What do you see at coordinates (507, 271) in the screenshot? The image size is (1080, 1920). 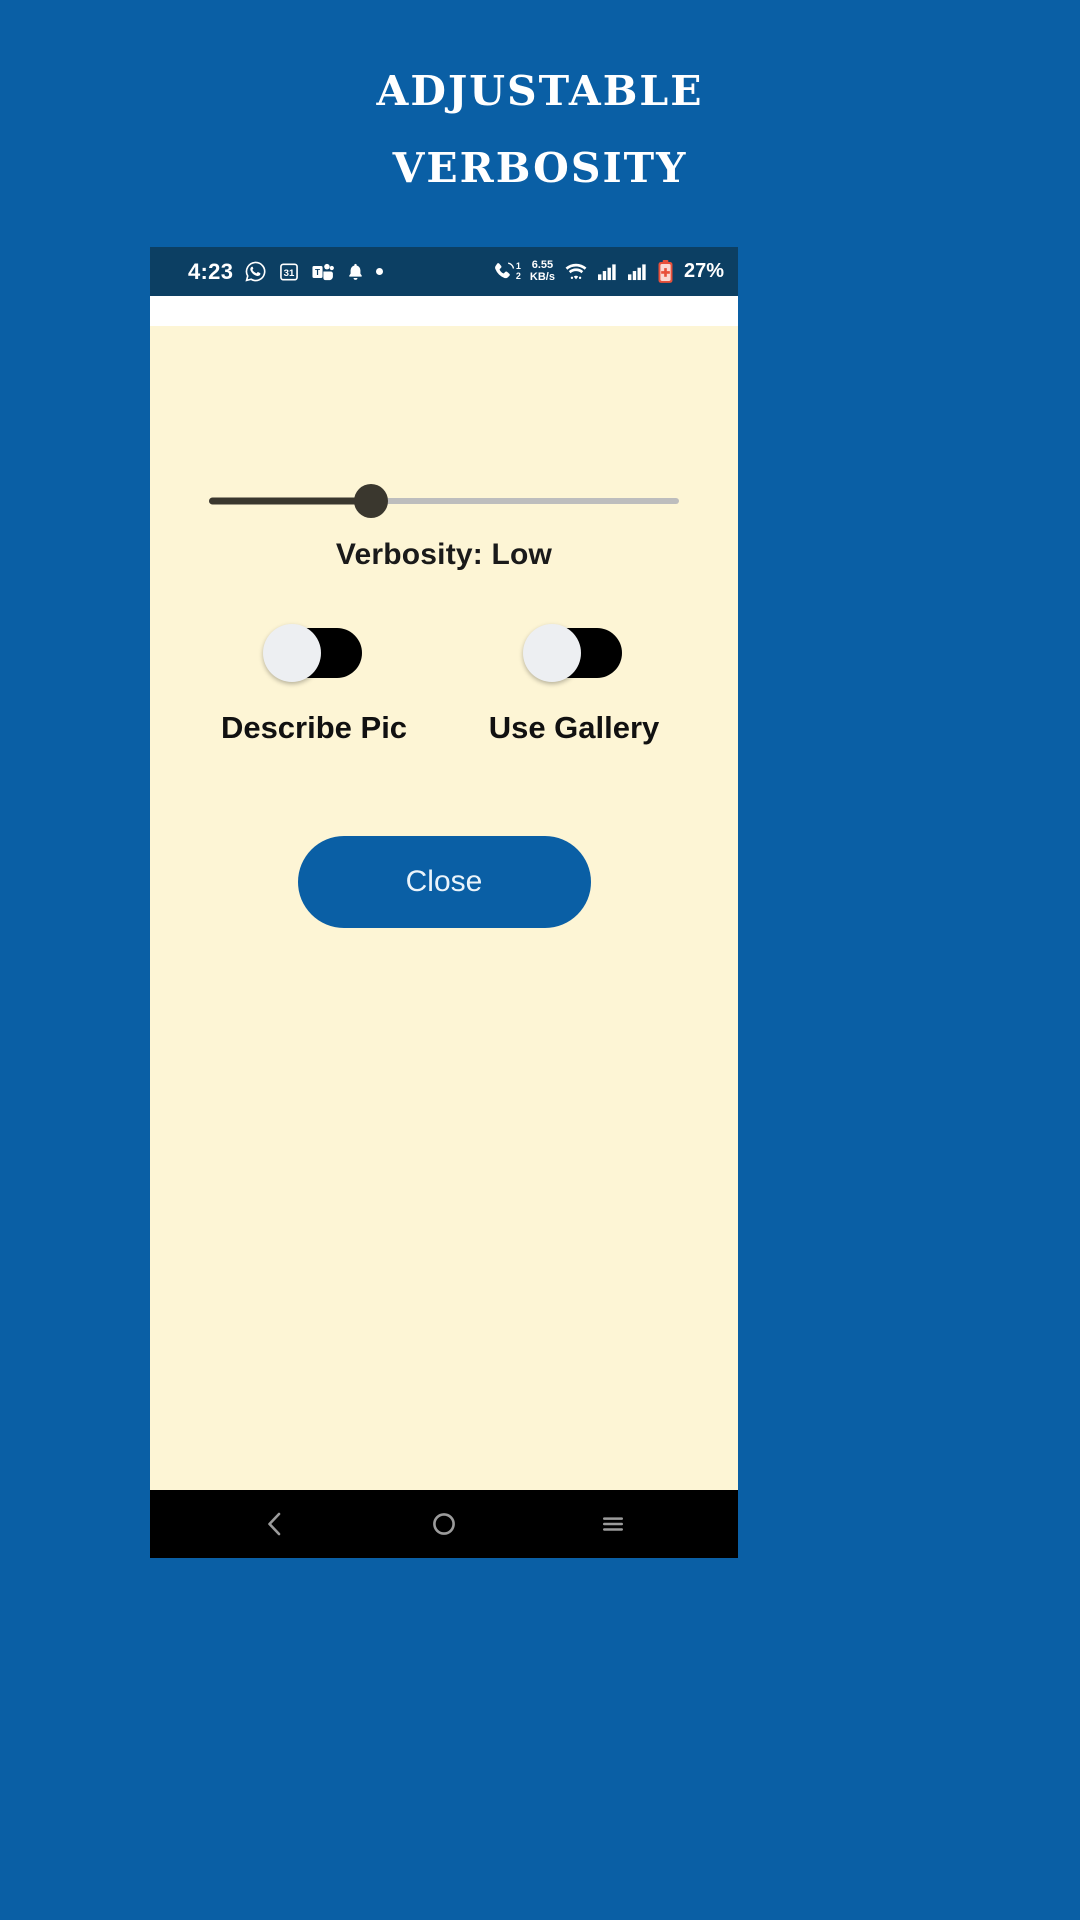 I see `dual-sim-call-icon: 1 2` at bounding box center [507, 271].